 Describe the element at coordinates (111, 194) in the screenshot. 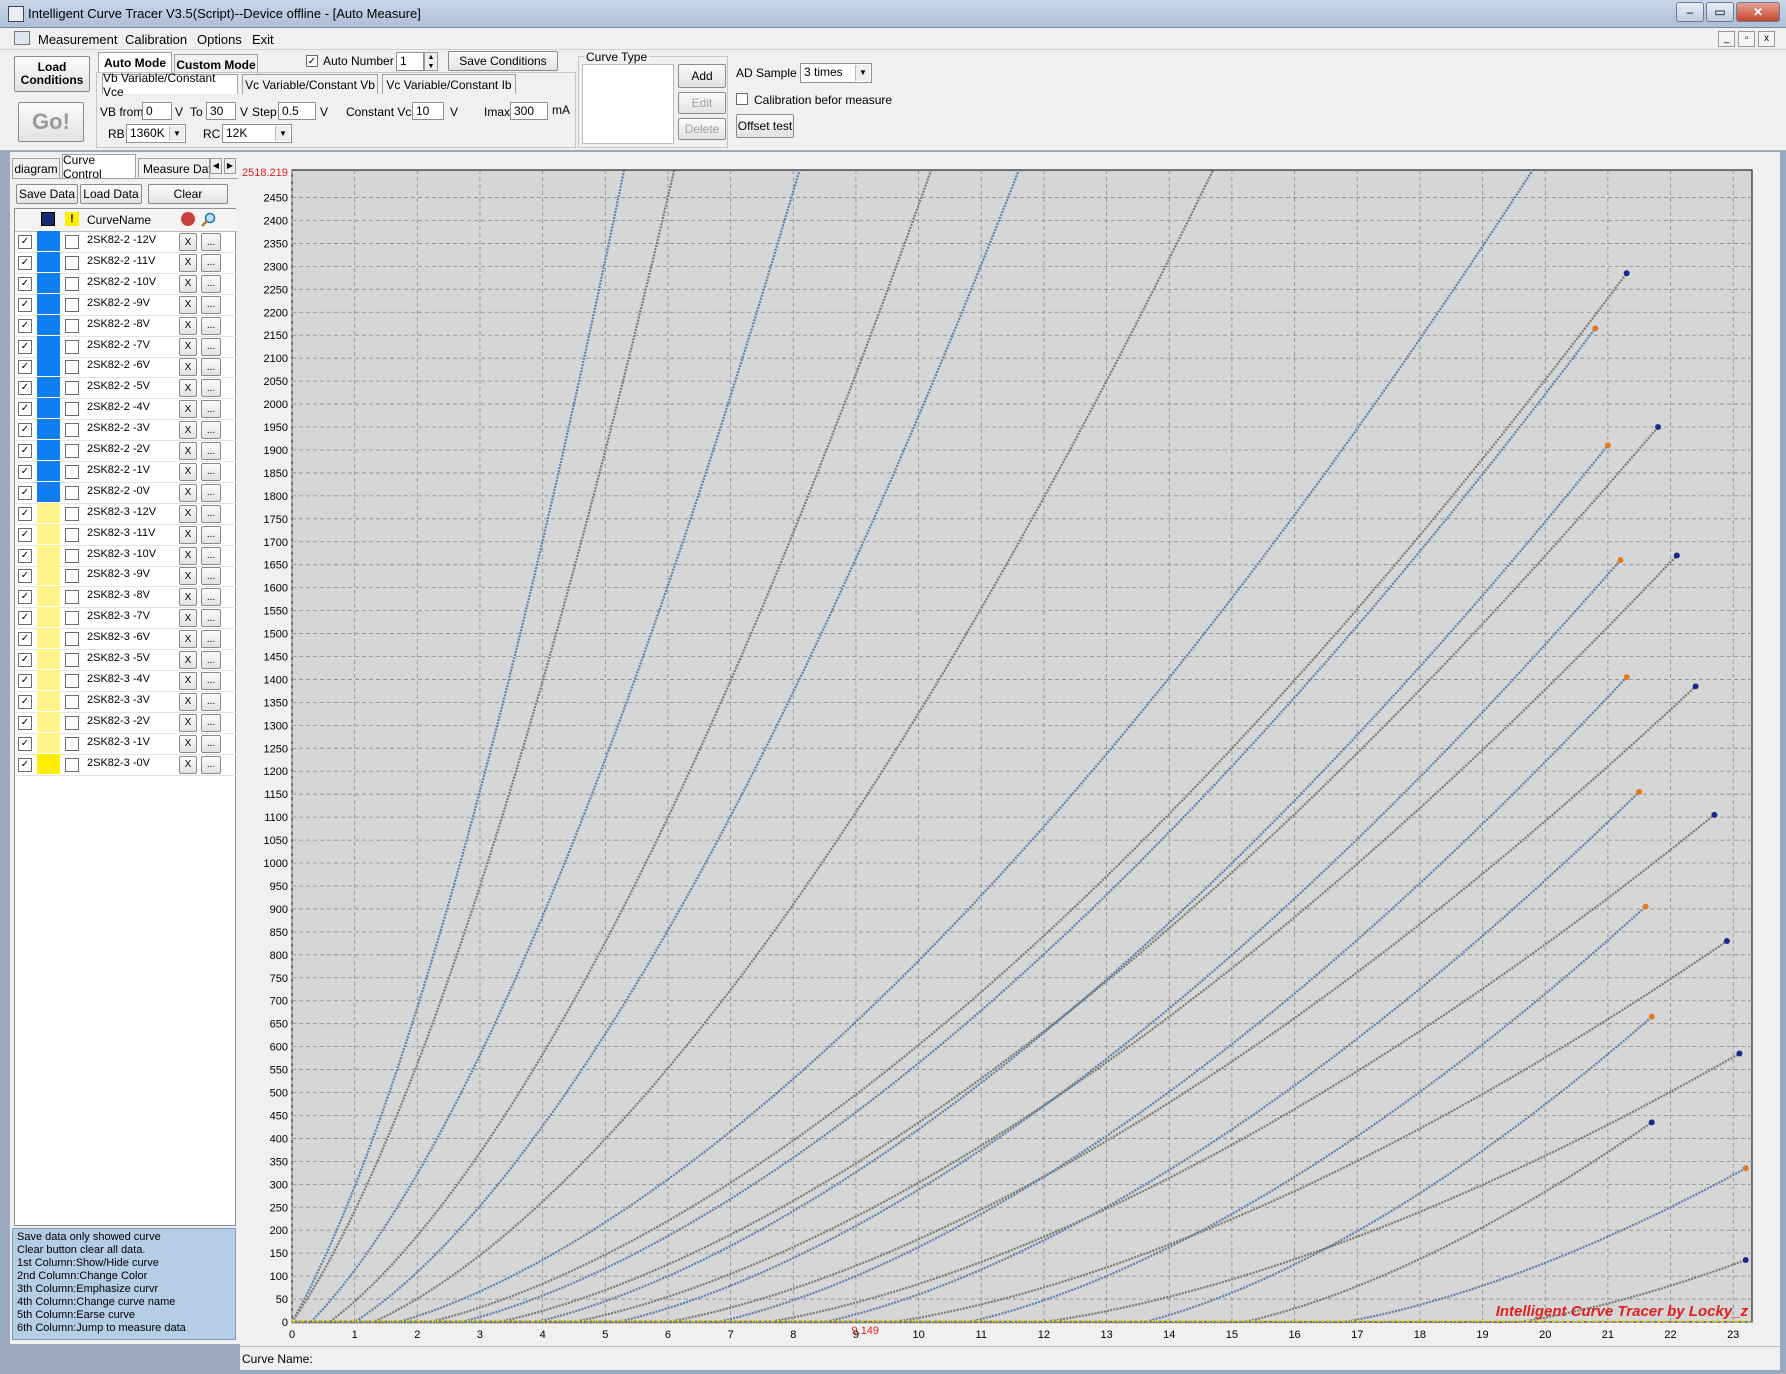

I see `load-data-button: Load Data` at that location.